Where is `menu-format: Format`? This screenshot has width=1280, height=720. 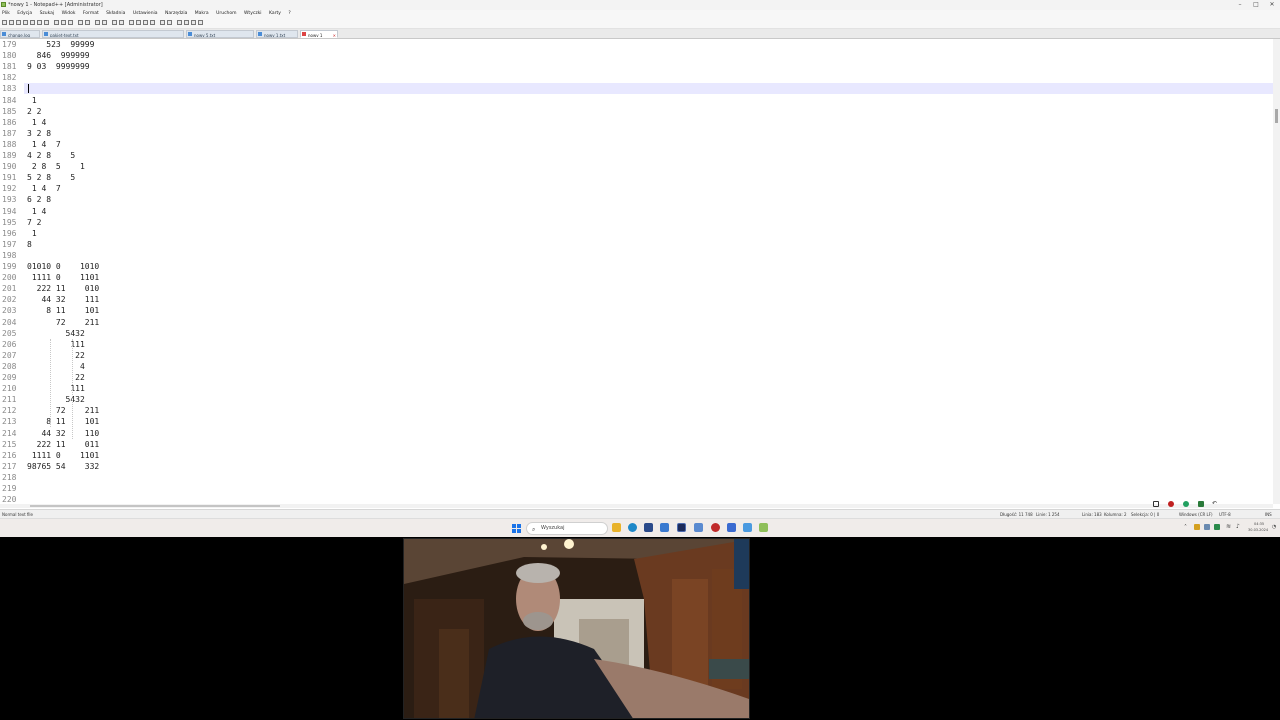
menu-format: Format is located at coordinates (91, 14).